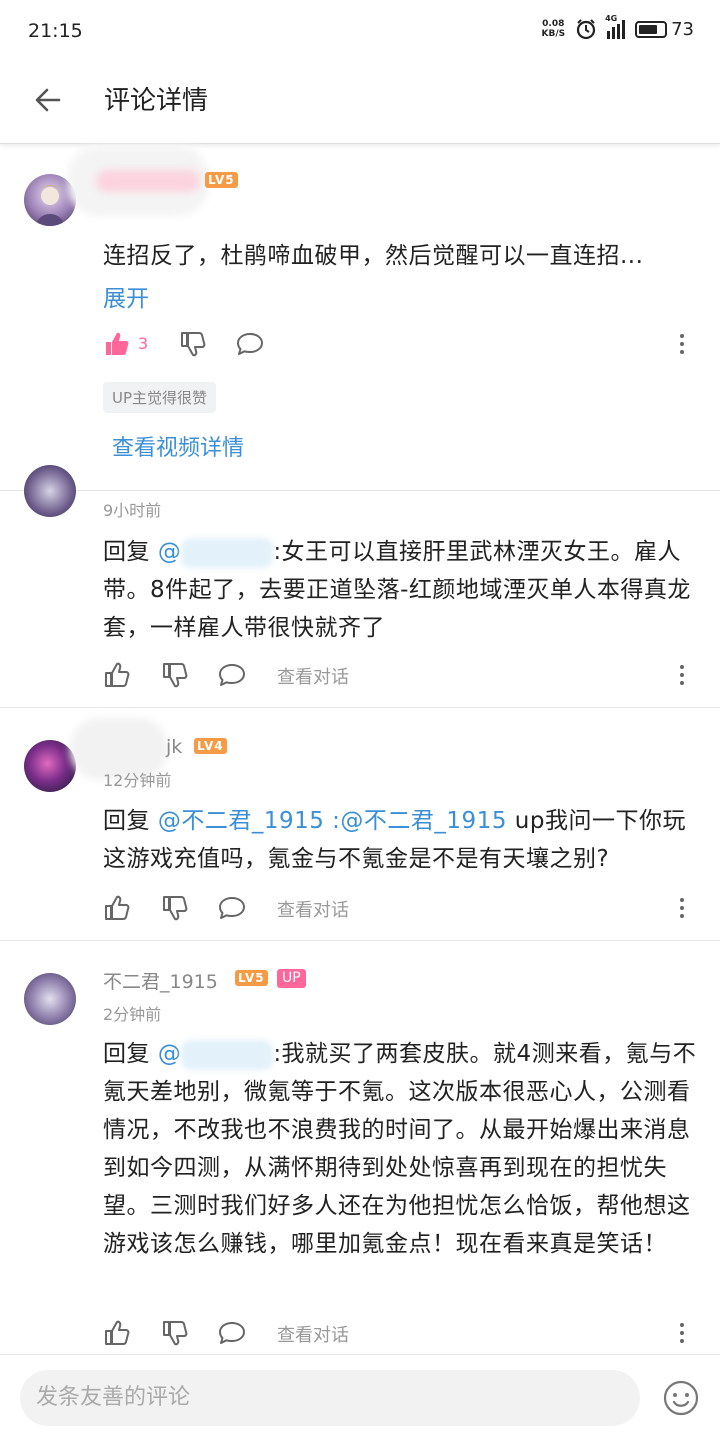 The width and height of the screenshot is (720, 1440). Describe the element at coordinates (330, 1398) in the screenshot. I see `comment-input: 发条友善的评论` at that location.